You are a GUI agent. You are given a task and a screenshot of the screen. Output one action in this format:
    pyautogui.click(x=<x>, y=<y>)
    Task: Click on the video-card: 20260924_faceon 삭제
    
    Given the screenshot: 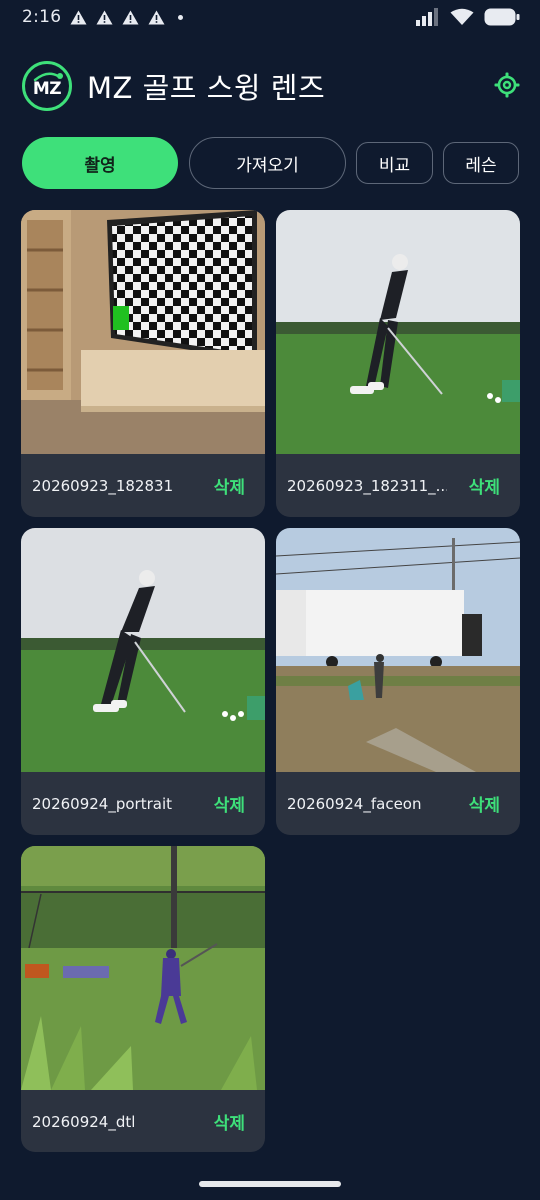 What is the action you would take?
    pyautogui.click(x=398, y=681)
    